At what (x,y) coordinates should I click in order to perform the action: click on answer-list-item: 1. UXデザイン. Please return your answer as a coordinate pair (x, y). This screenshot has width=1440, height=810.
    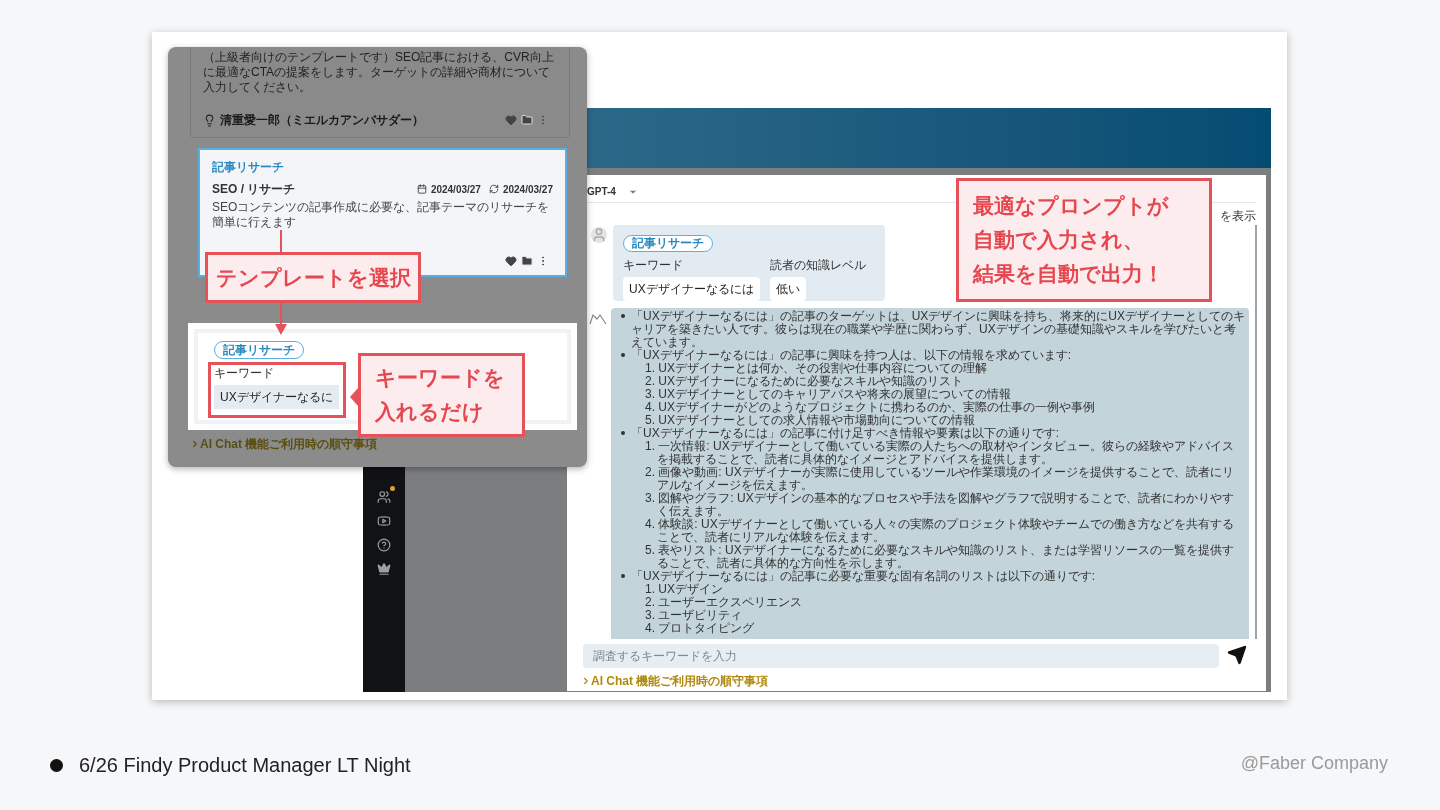
    Looking at the image, I should click on (683, 589).